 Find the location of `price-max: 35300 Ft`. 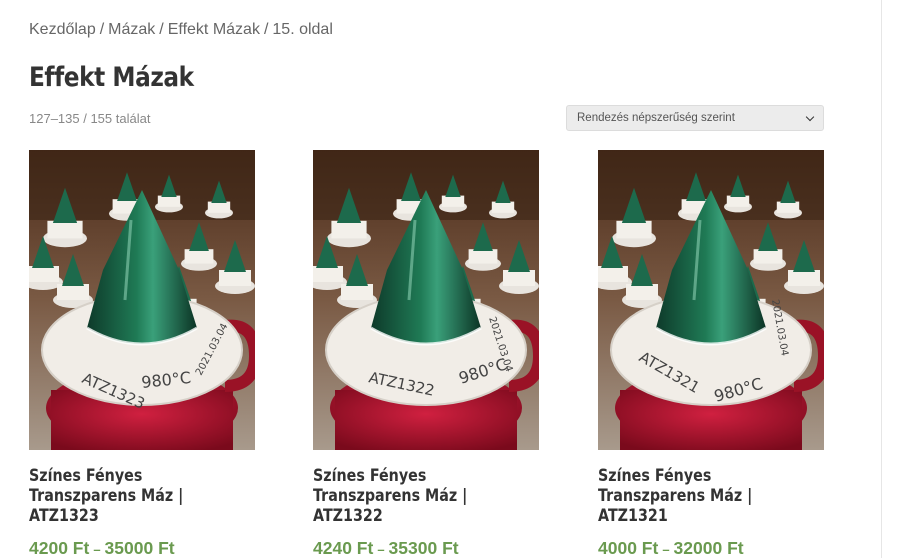

price-max: 35300 Ft is located at coordinates (423, 548).